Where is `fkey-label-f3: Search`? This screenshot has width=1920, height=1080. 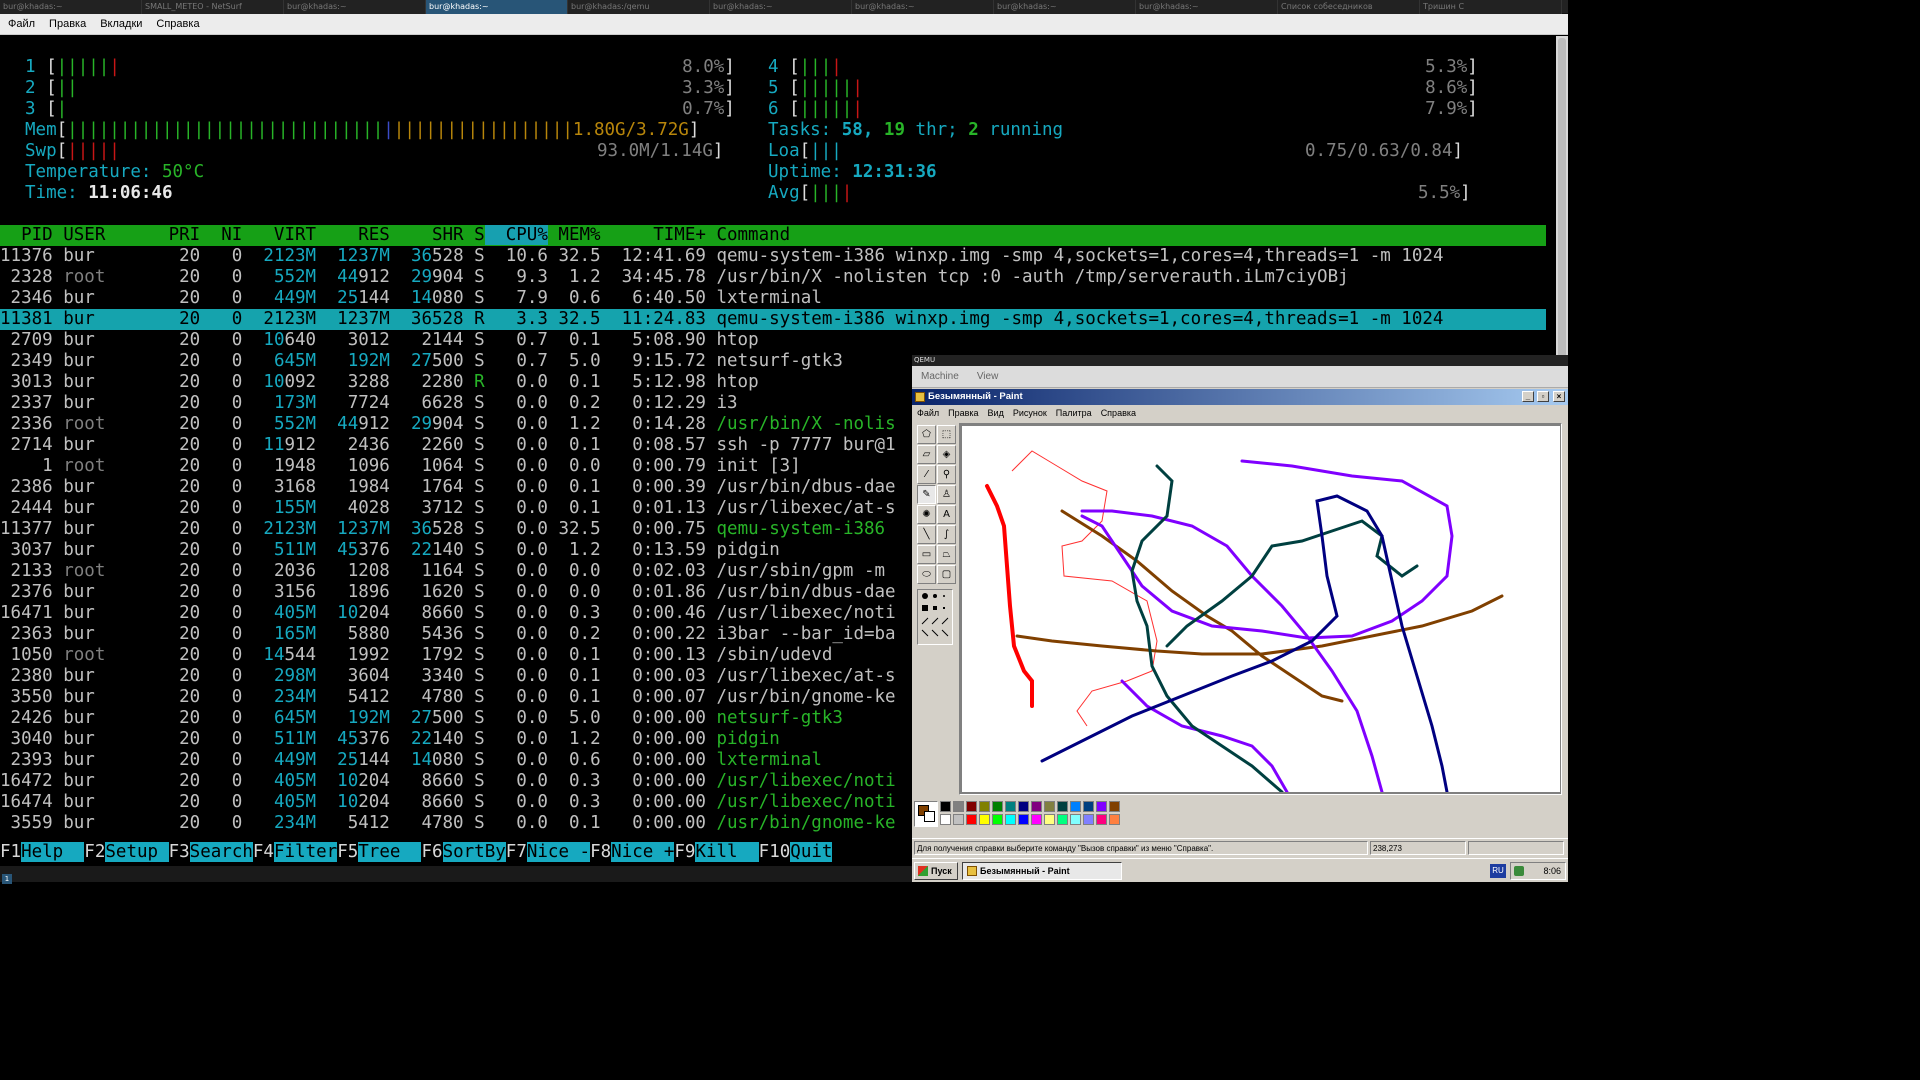 fkey-label-f3: Search is located at coordinates (221, 852).